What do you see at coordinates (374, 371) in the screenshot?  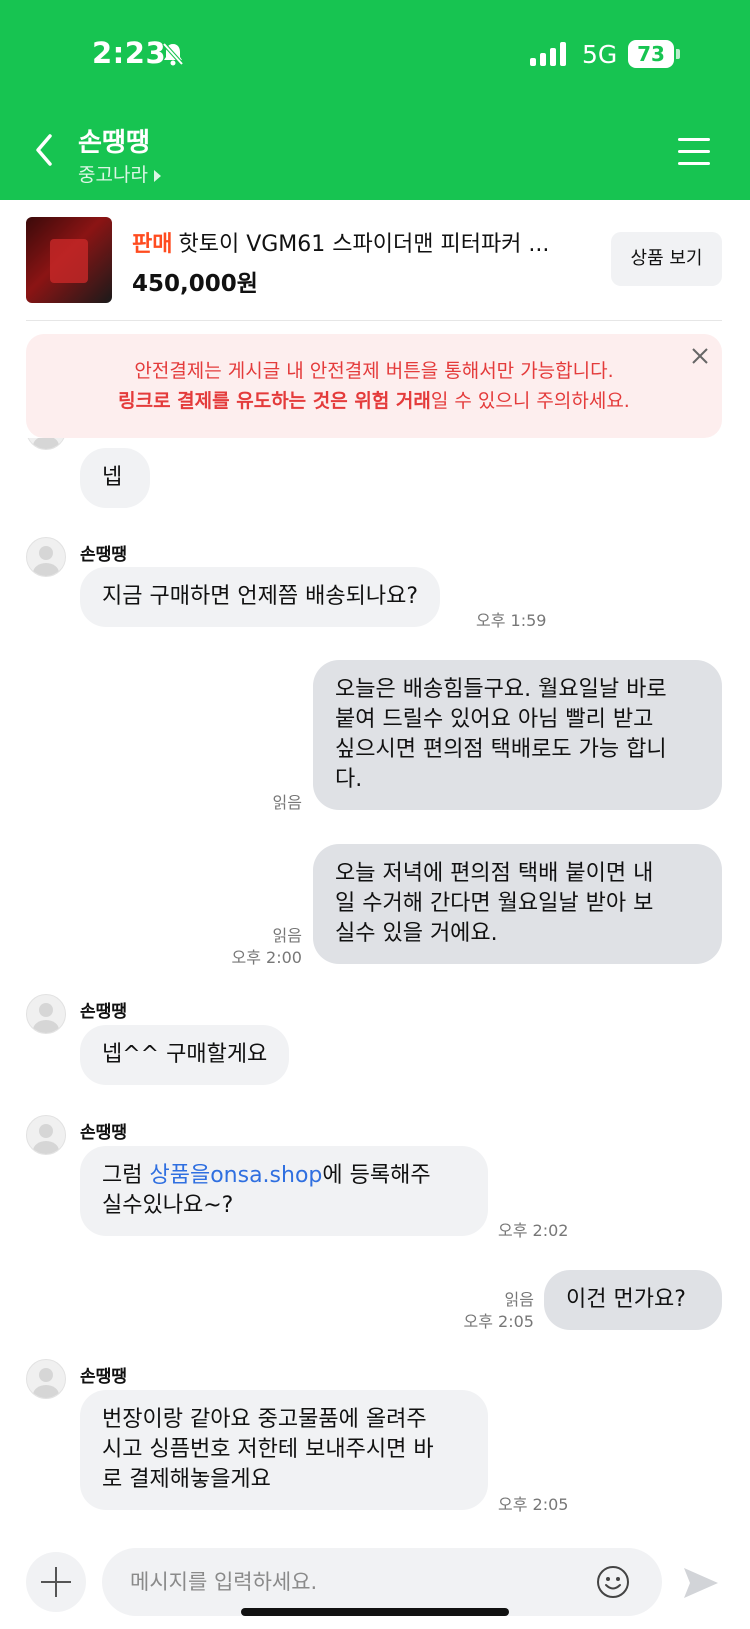 I see `warning-line-1: 안전결제는 게시글 내 안전결제 버튼을 통해서만 가능합니다.` at bounding box center [374, 371].